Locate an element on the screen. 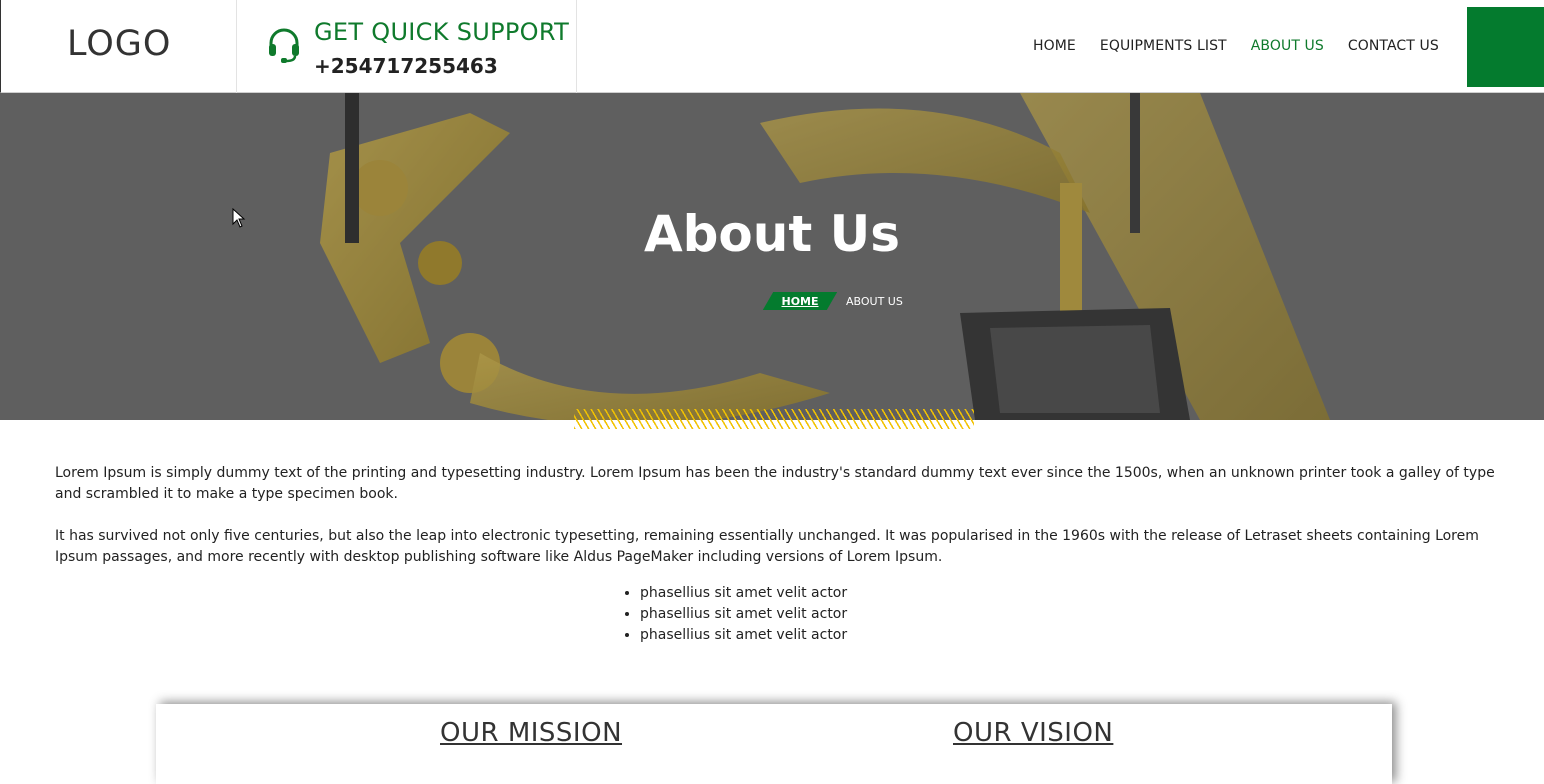  site-logo: LOGO is located at coordinates (119, 44).